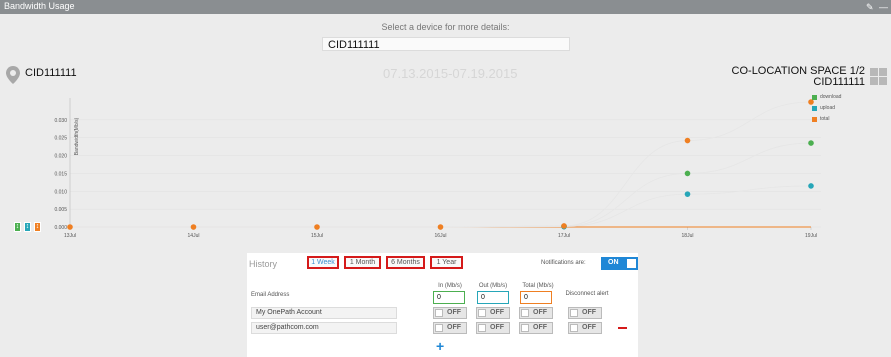 This screenshot has width=891, height=357. I want to click on y-tick-label: 0.000, so click(60, 228).